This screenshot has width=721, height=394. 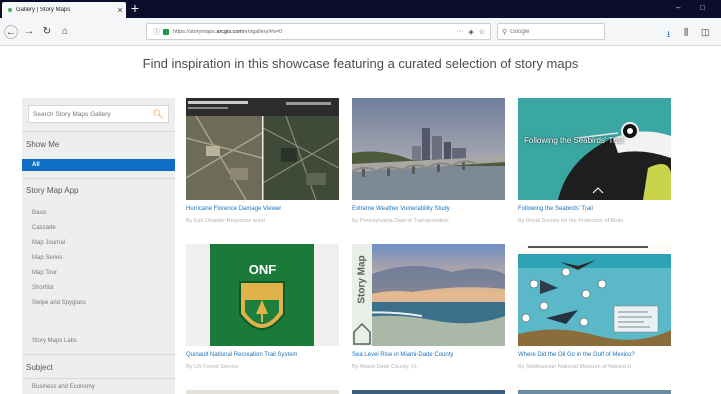 I want to click on browser-tab: Gallery | Story Maps ×, so click(x=64, y=10).